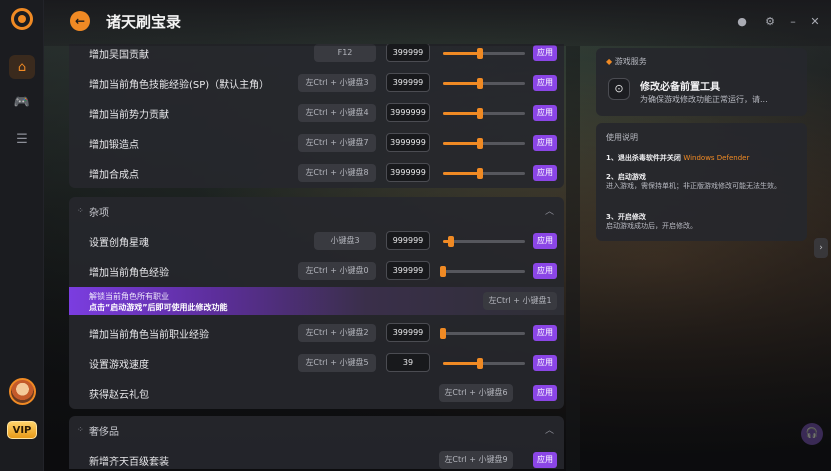  Describe the element at coordinates (316, 430) in the screenshot. I see `section-header: ⁘ 奢侈品 ︿` at that location.